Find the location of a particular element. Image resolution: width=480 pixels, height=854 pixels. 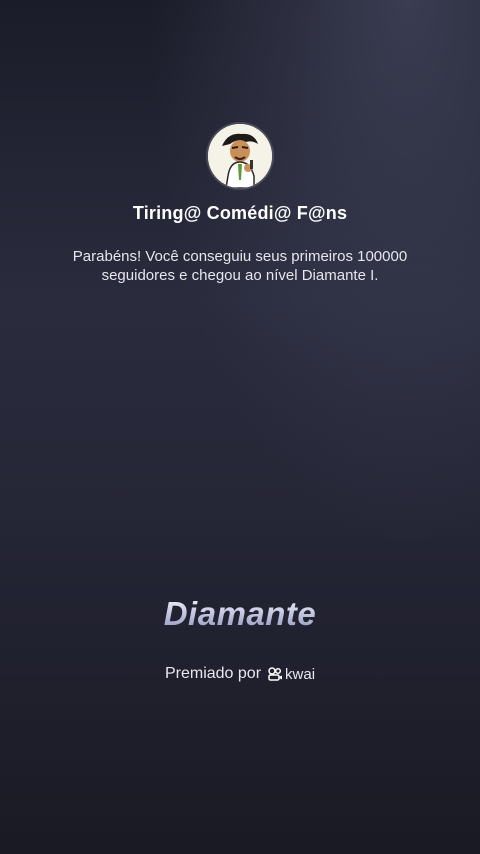

avatar is located at coordinates (240, 156).